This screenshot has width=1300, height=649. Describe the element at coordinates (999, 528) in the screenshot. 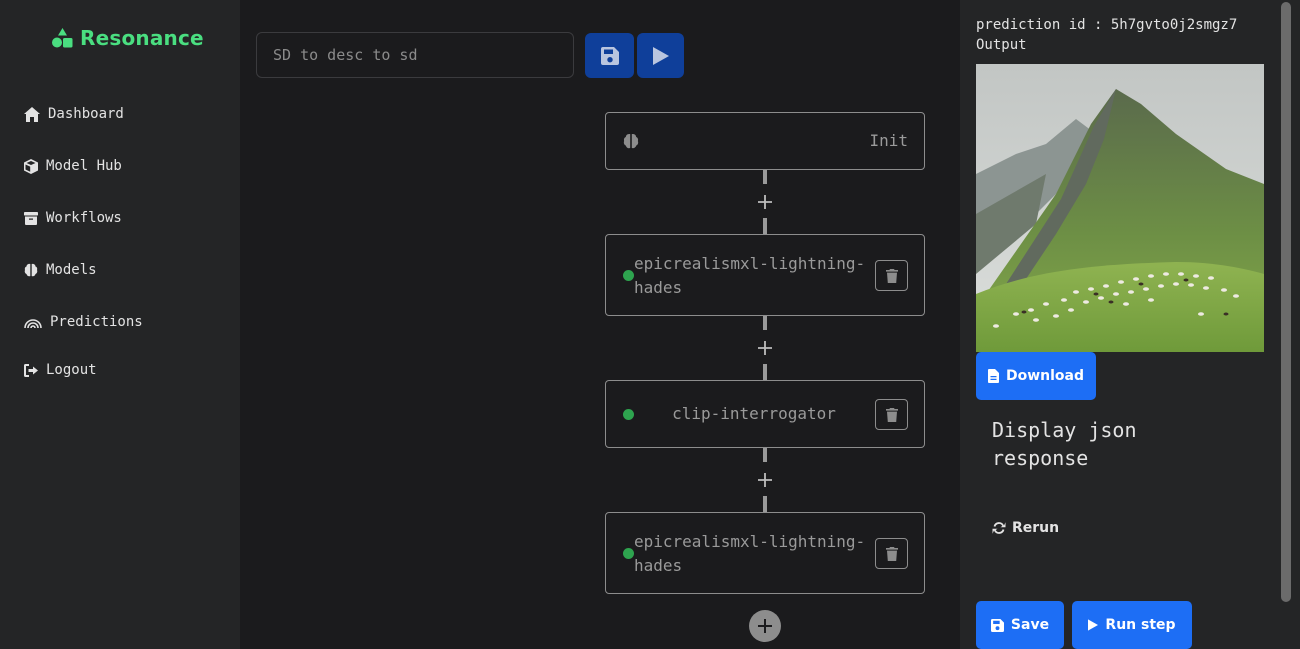

I see `refresh-icon` at that location.